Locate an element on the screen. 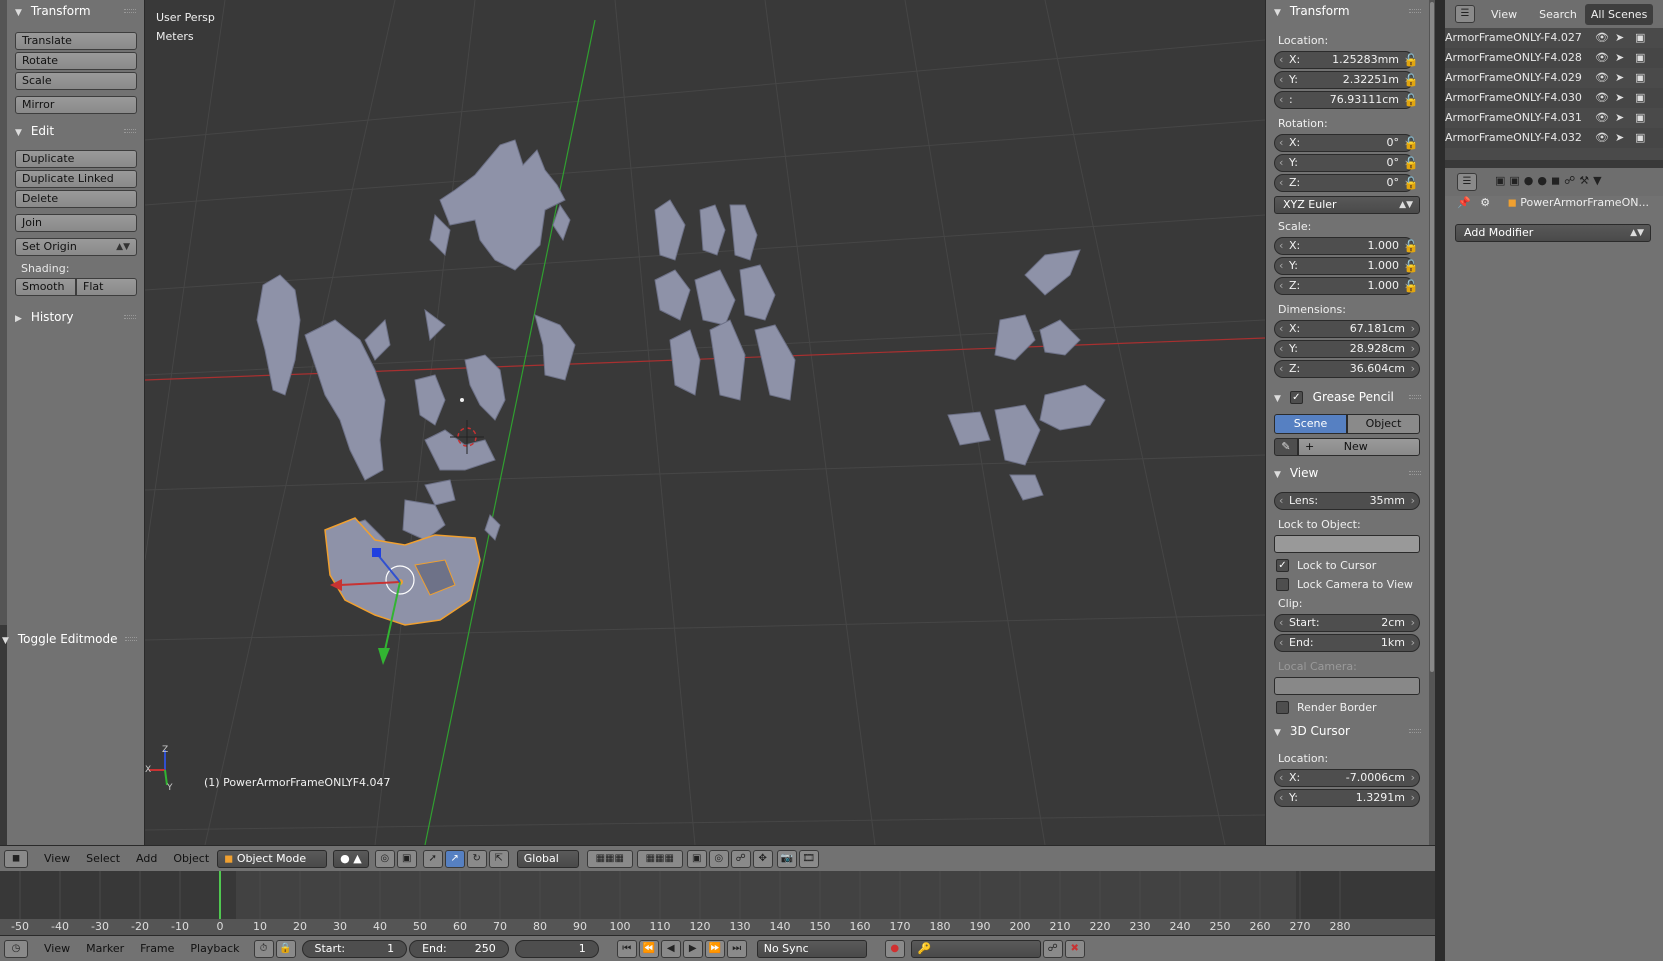  set-origin-dropdown: Set Origin ▲▼ is located at coordinates (76, 247).